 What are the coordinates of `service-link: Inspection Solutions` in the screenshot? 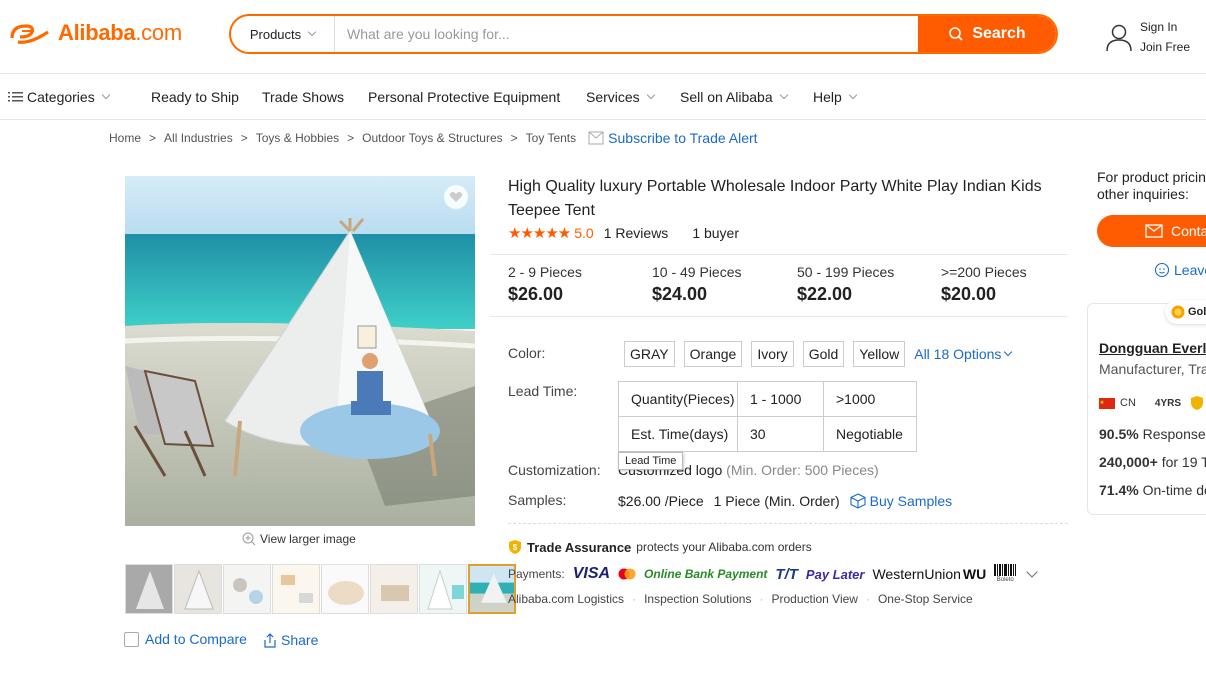 It's located at (697, 599).